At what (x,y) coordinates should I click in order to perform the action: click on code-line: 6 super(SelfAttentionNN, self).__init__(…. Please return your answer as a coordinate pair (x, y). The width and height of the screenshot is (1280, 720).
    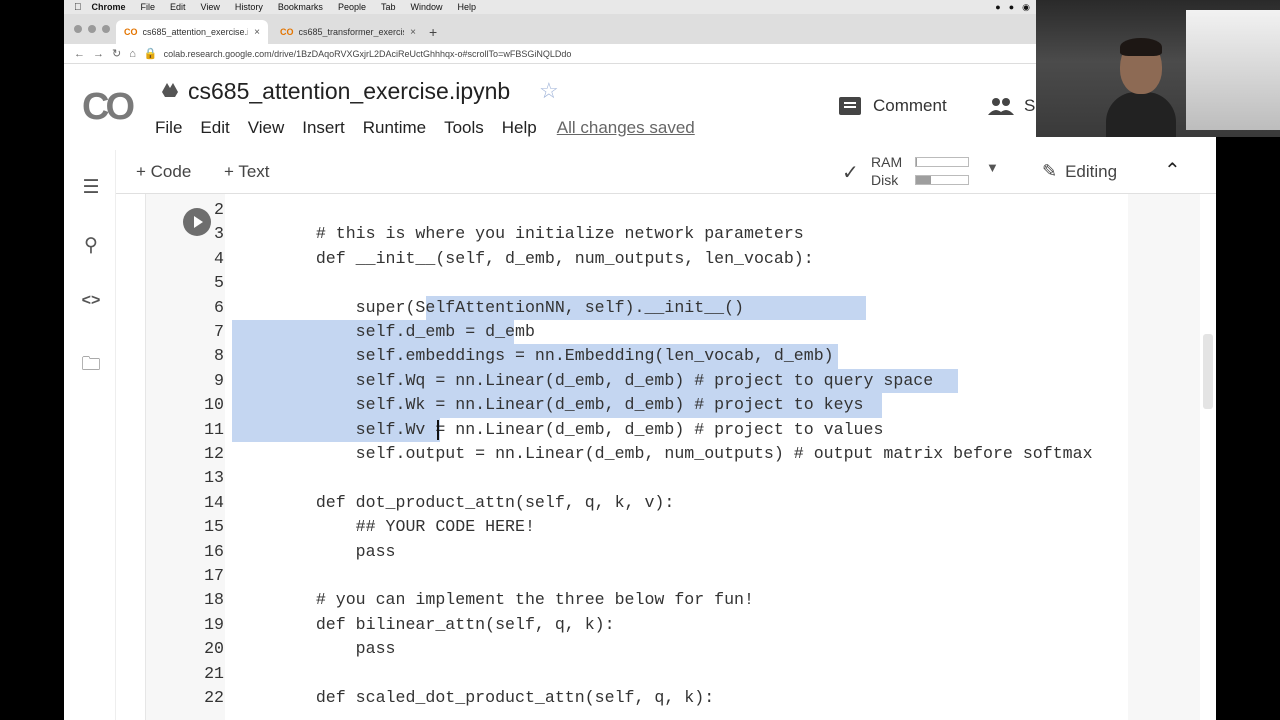
    Looking at the image, I should click on (666, 308).